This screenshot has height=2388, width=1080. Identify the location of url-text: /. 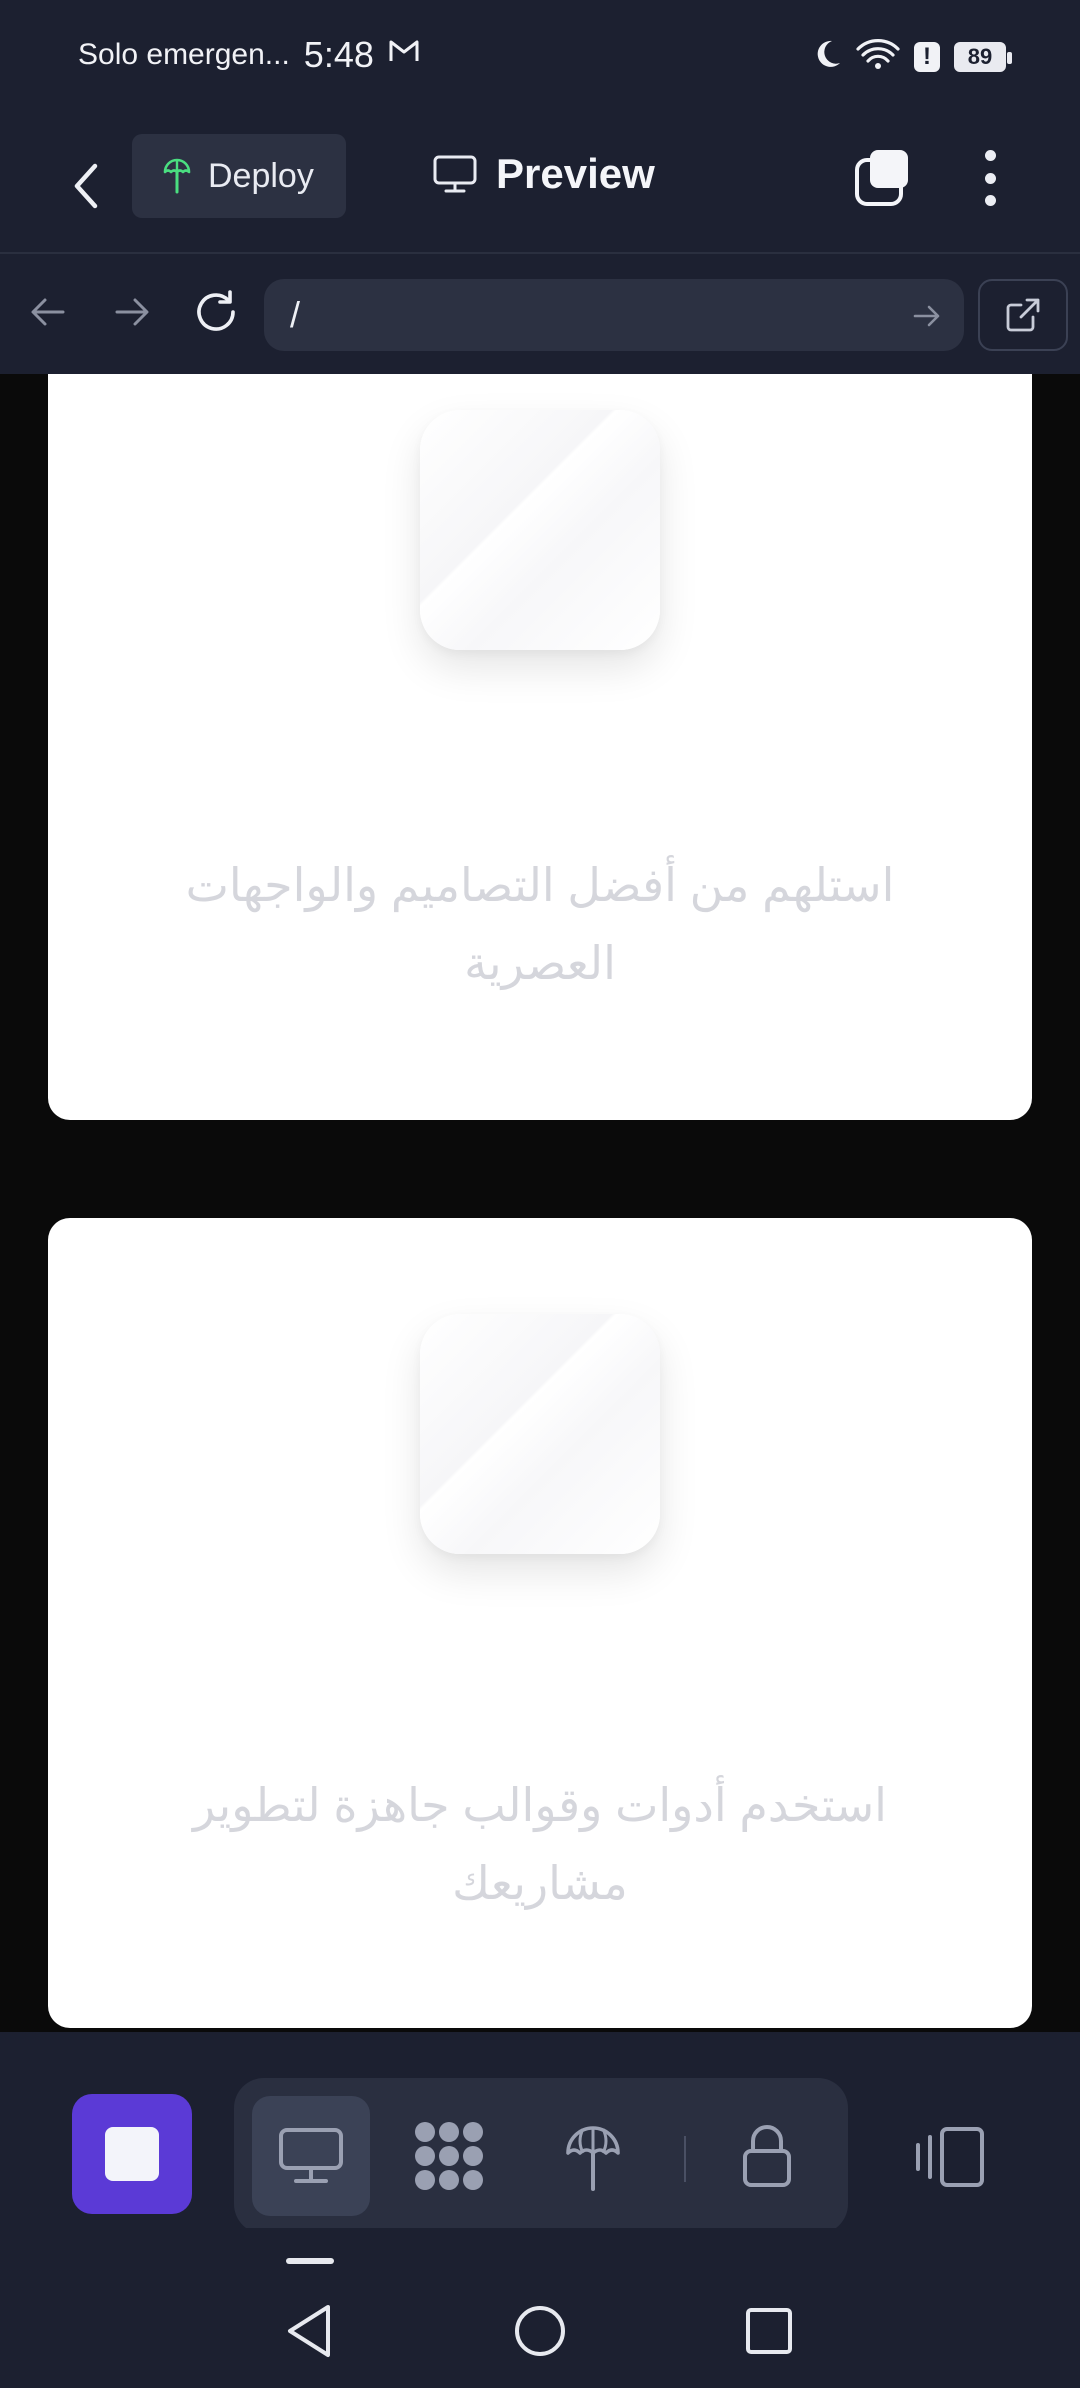
(295, 314).